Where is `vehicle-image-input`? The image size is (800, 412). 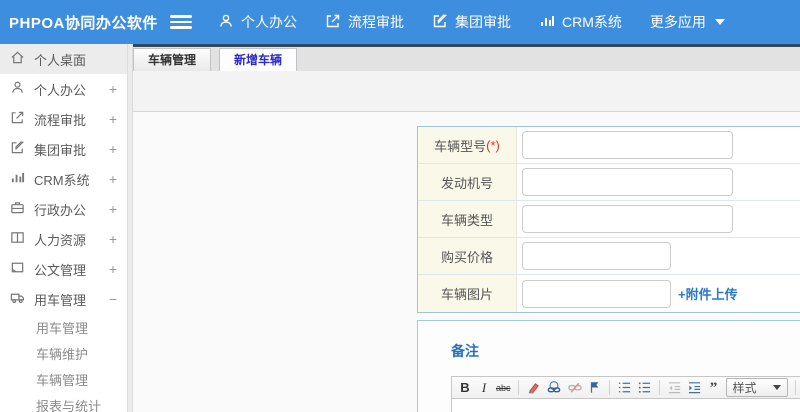
vehicle-image-input is located at coordinates (596, 293).